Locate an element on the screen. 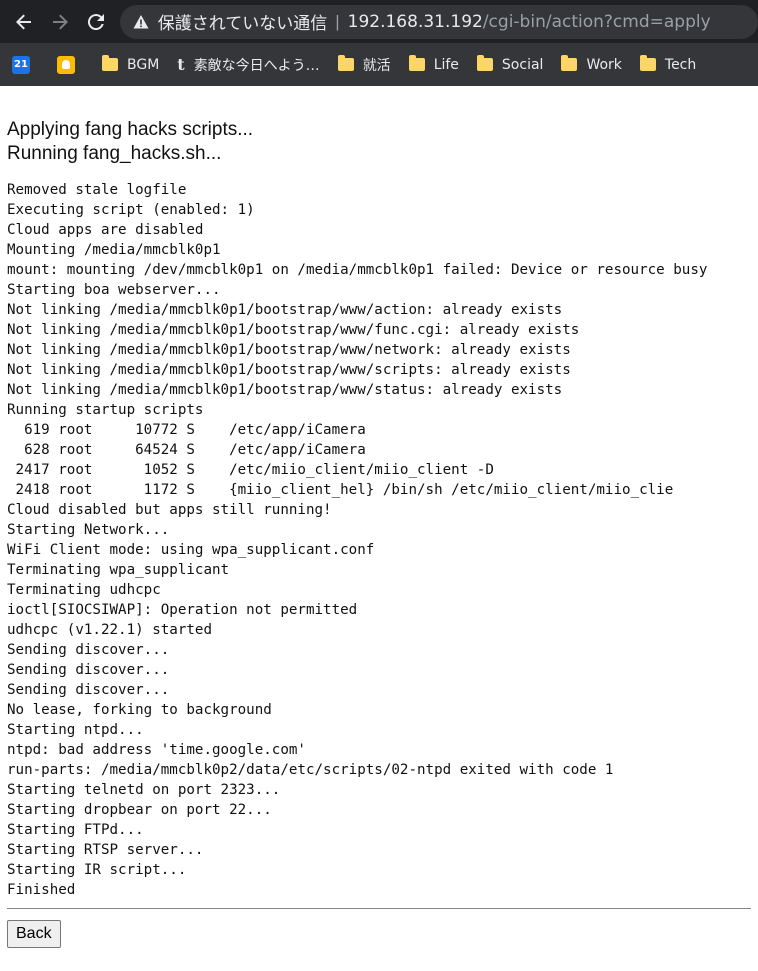 The height and width of the screenshot is (971, 758). bookmark-label: Tech is located at coordinates (680, 64).